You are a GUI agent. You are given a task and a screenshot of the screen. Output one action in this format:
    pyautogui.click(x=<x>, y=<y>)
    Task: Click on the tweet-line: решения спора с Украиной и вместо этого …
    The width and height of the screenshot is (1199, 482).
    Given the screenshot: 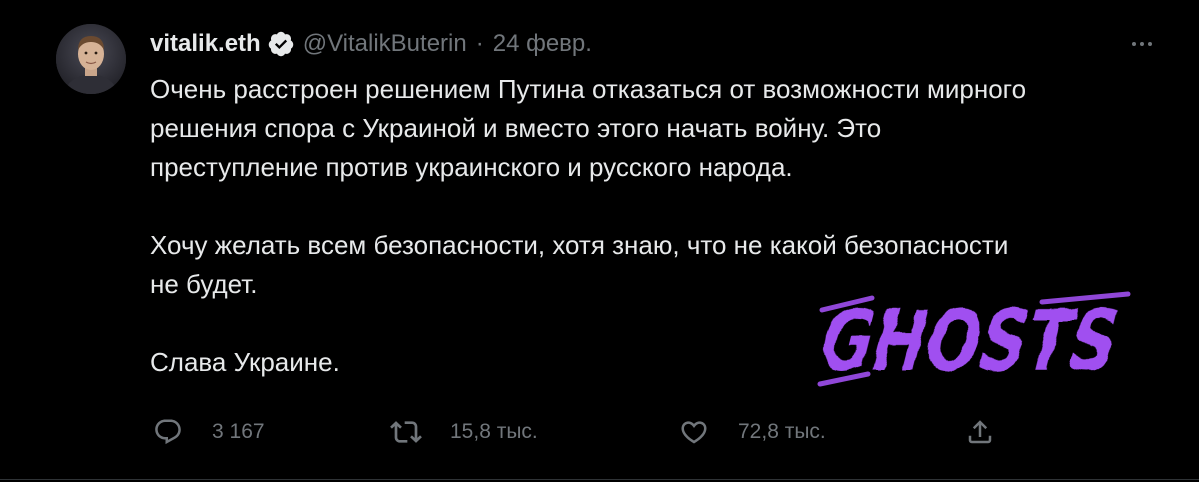 What is the action you would take?
    pyautogui.click(x=516, y=128)
    